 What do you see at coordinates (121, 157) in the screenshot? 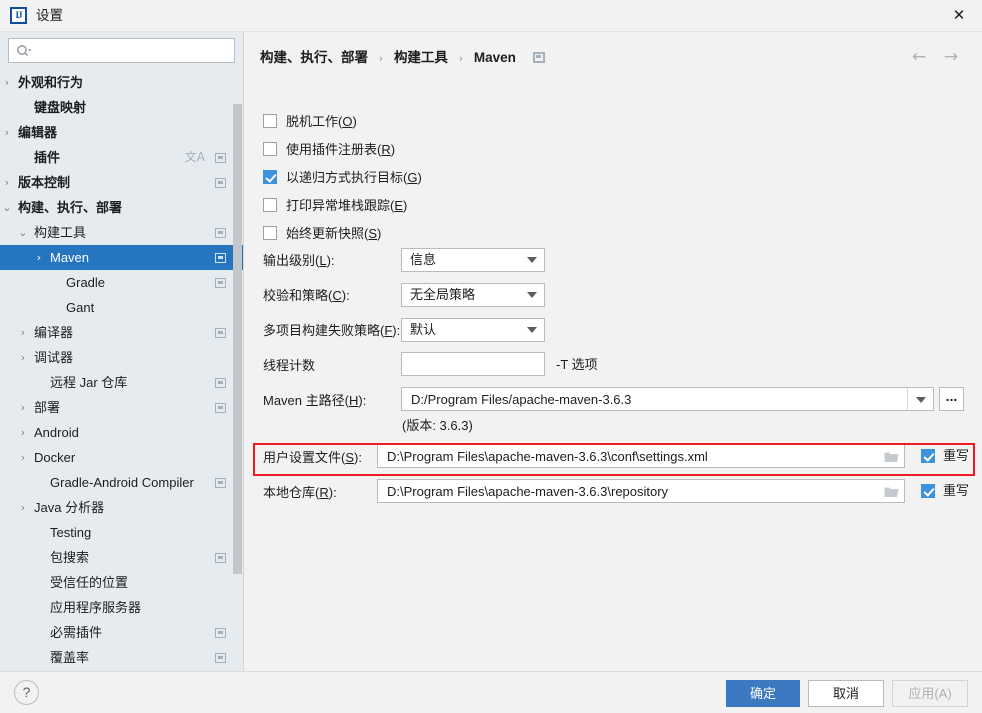
I see `sidebar-item-3: 插件 文A` at bounding box center [121, 157].